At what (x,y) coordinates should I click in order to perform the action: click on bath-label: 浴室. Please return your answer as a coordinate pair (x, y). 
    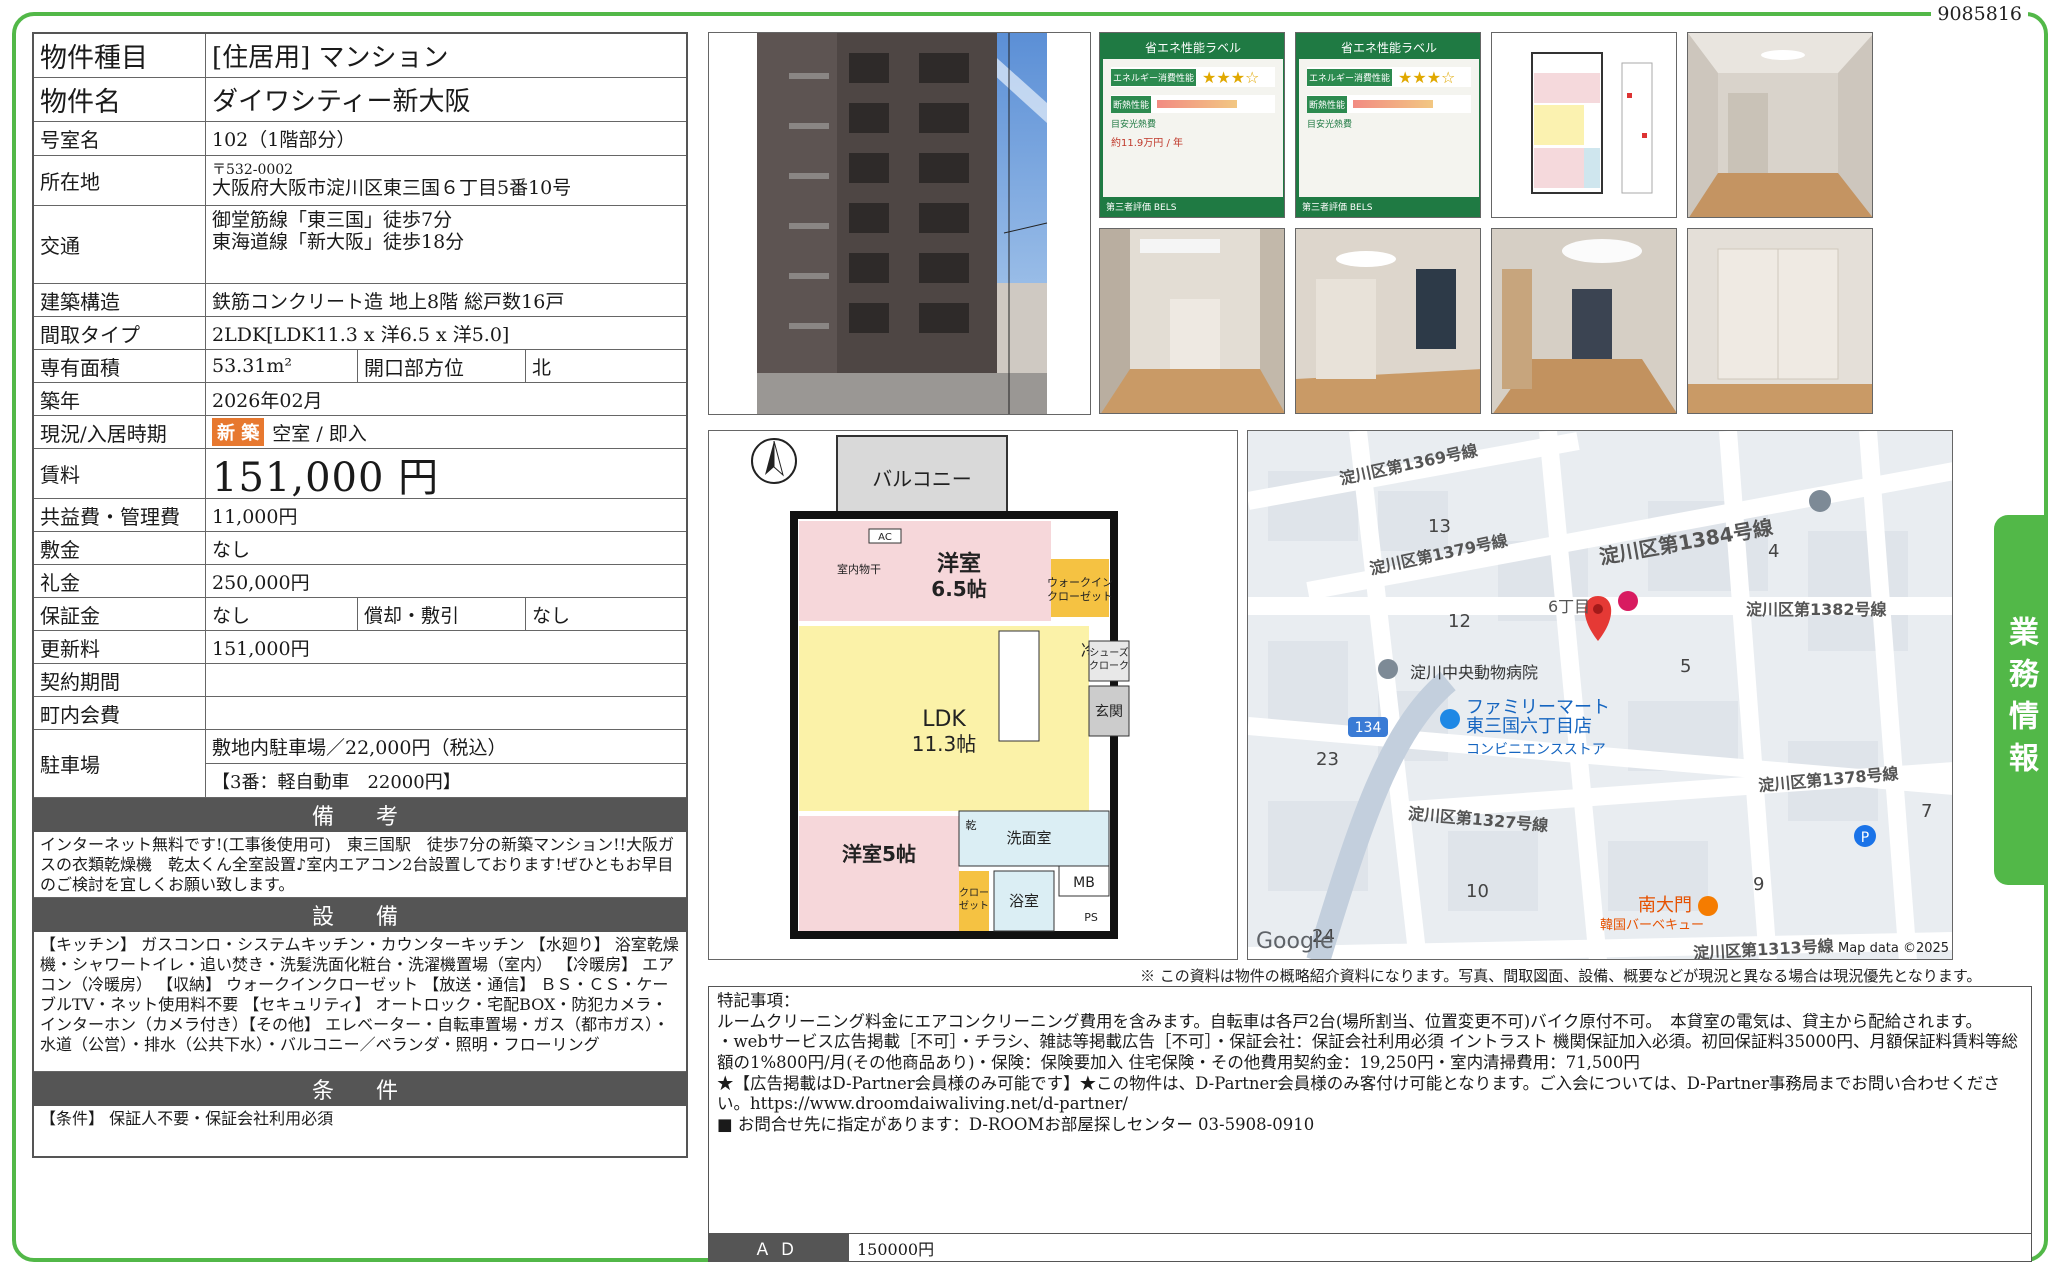
    Looking at the image, I should click on (1024, 901).